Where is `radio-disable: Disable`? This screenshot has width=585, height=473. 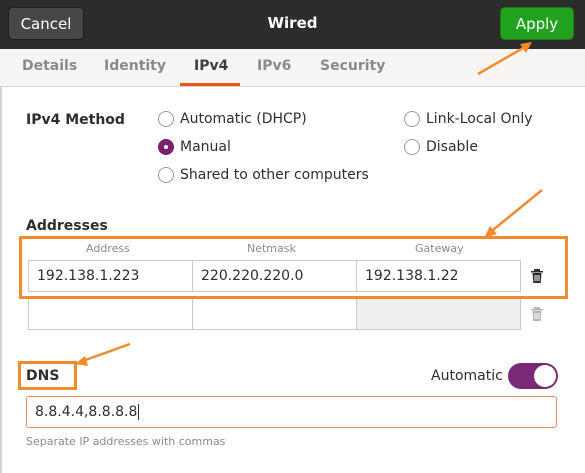
radio-disable: Disable is located at coordinates (441, 147).